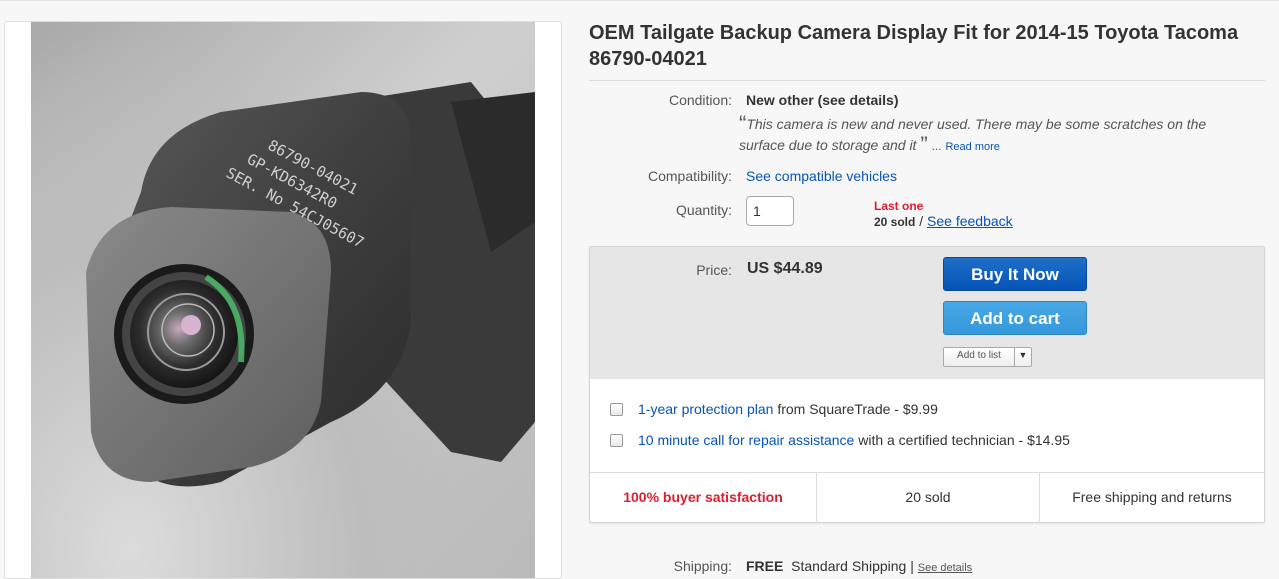  What do you see at coordinates (924, 144) in the screenshot?
I see `close-quote-icon: ”` at bounding box center [924, 144].